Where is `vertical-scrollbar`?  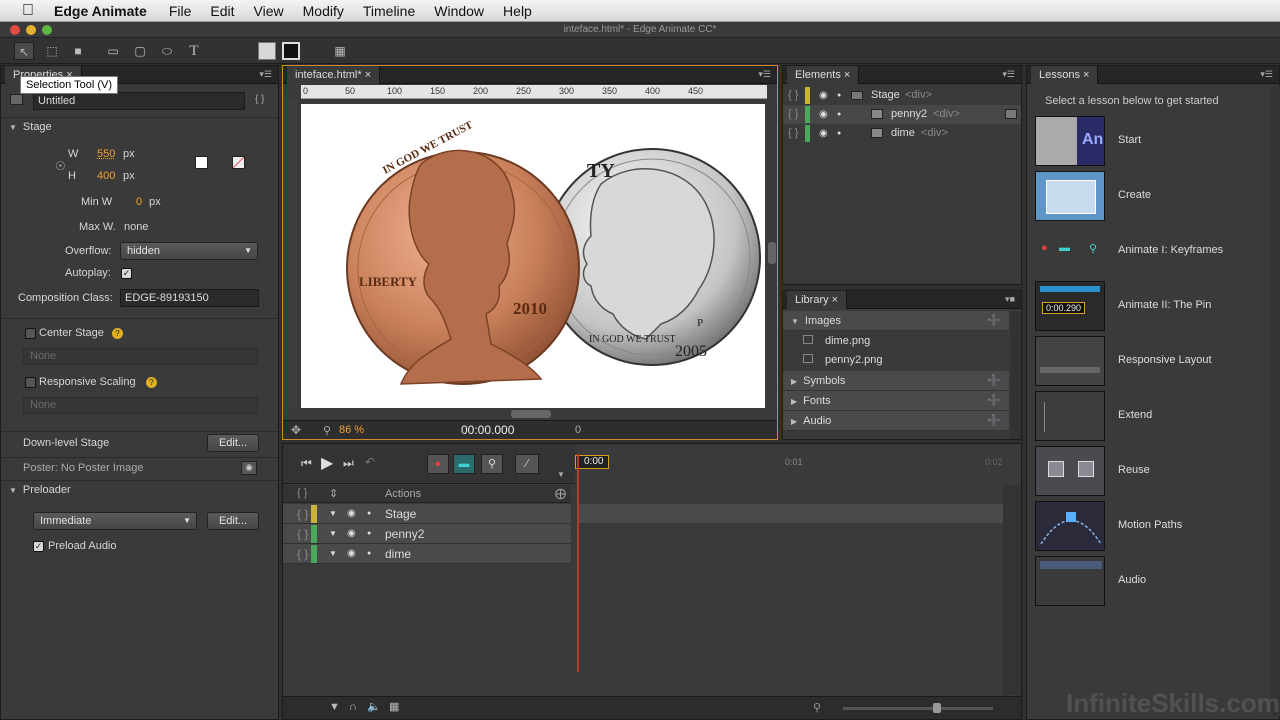
vertical-scrollbar is located at coordinates (772, 256).